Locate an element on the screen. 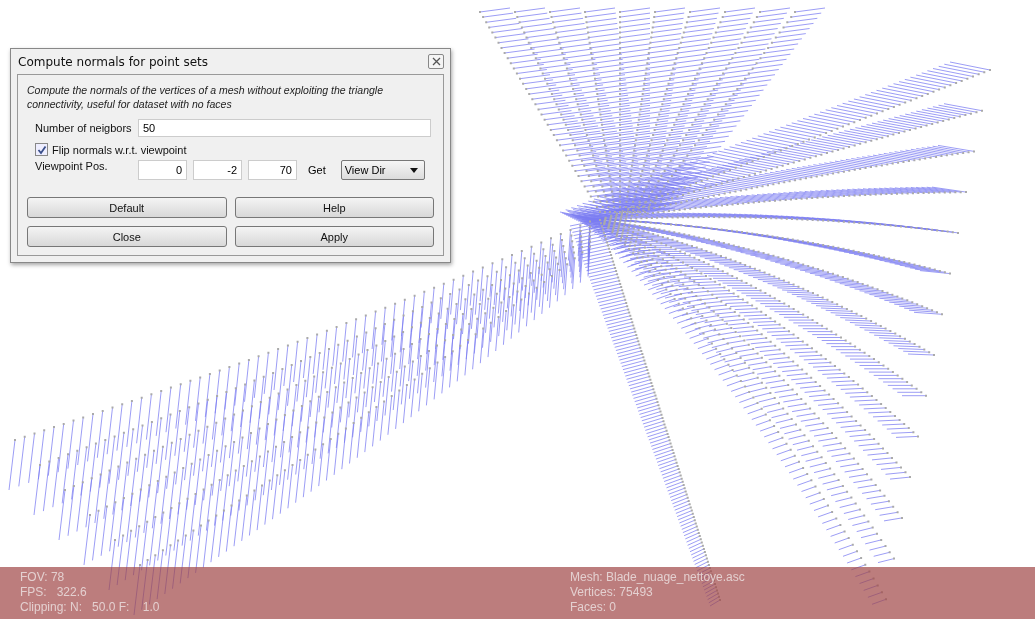  checkbox is located at coordinates (41, 149).